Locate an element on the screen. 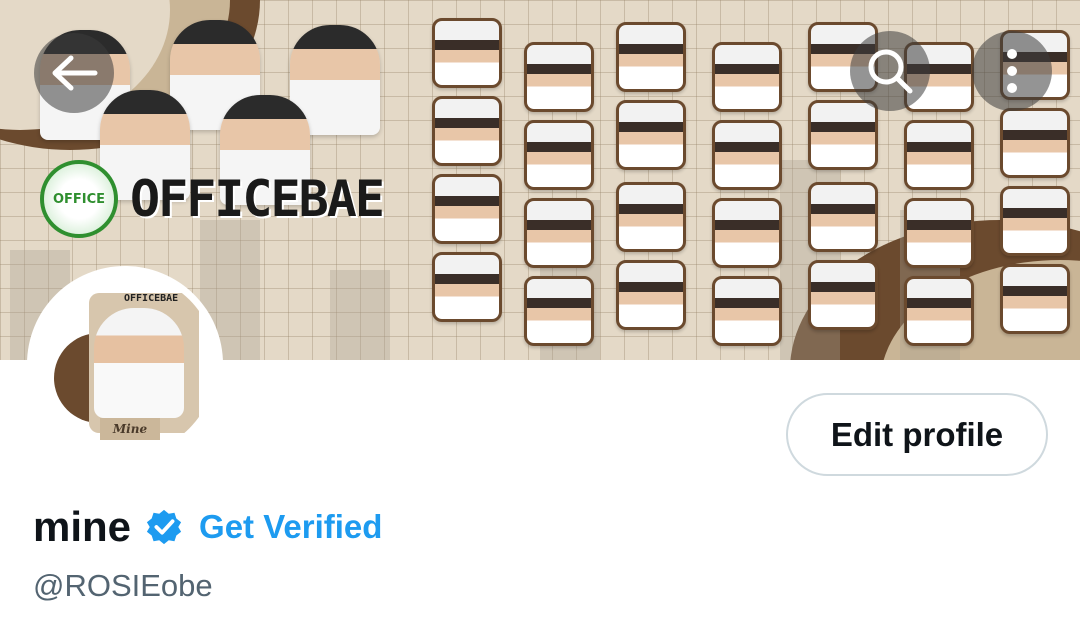  profile-name-row: mine Get Verified is located at coordinates (207, 527).